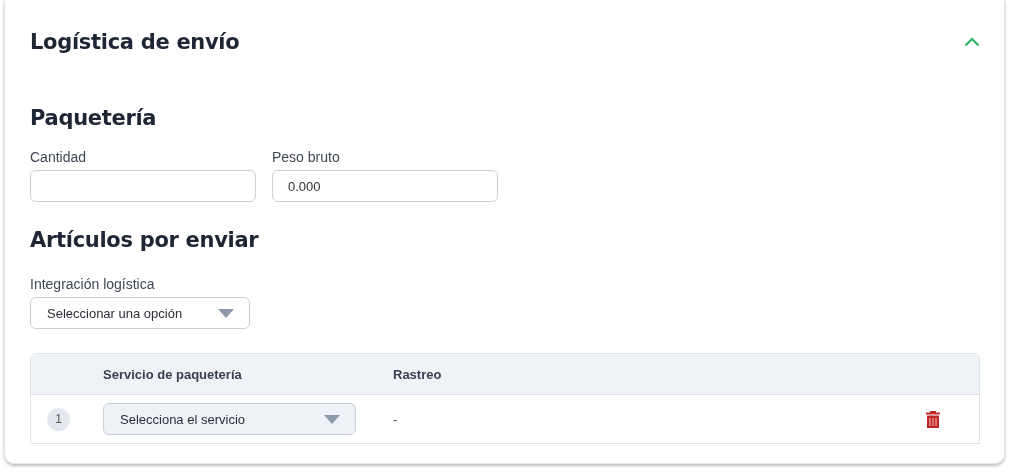 The width and height of the screenshot is (1010, 474). I want to click on field-label: Cantidad, so click(59, 157).